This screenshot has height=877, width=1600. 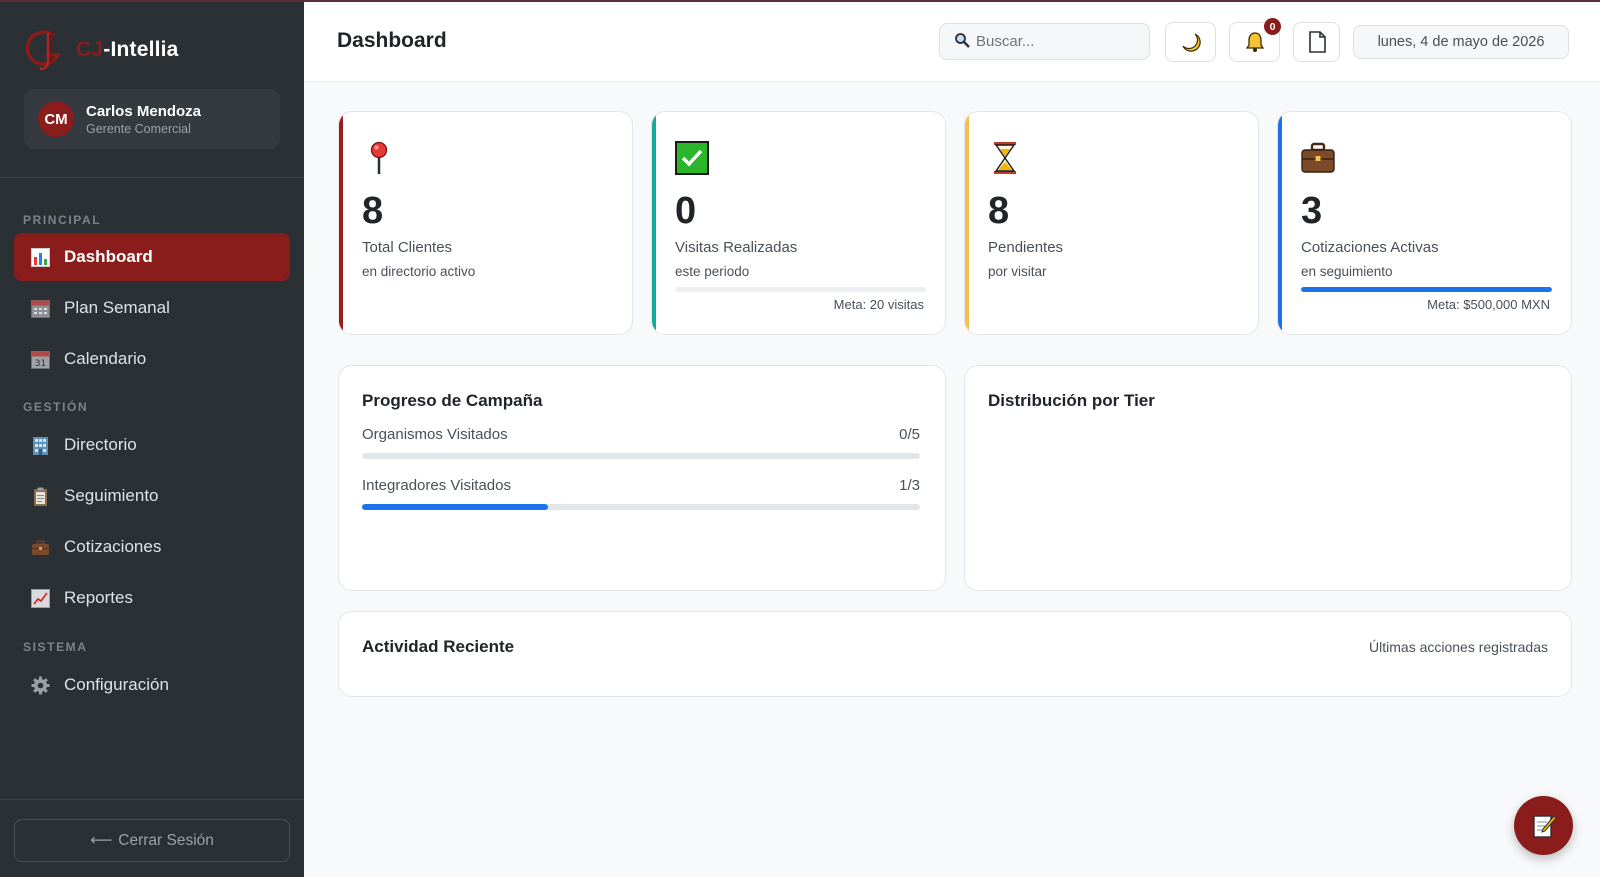 I want to click on stat-label: Total Clientes, so click(x=407, y=247).